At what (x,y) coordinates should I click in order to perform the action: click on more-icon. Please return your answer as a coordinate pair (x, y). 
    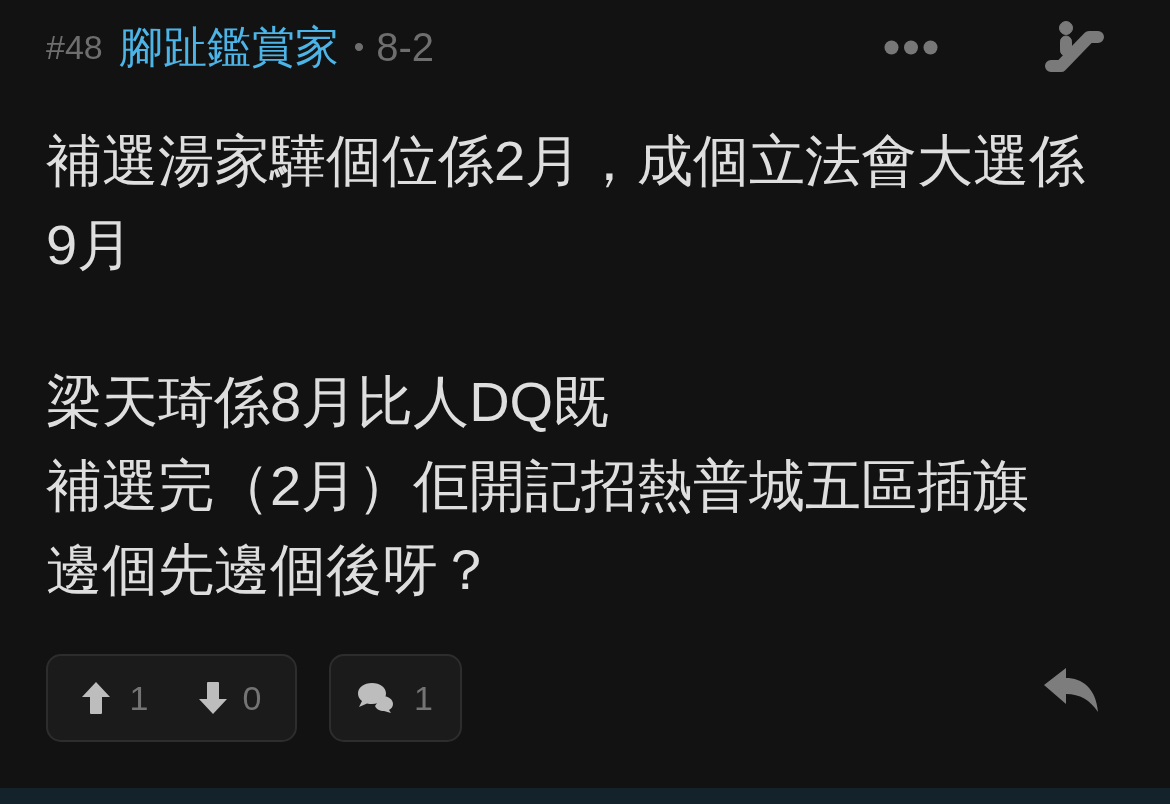
    Looking at the image, I should click on (911, 47).